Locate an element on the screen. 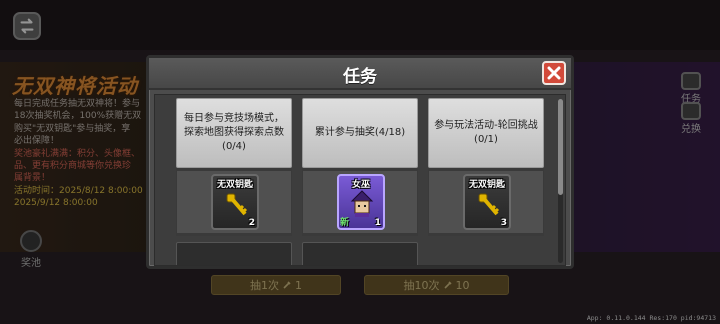 Image resolution: width=720 pixels, height=324 pixels. task-card: 每日参与竞技场模式，探索地图获得探索点数(0/4) 无双钥匙 2 is located at coordinates (234, 167).